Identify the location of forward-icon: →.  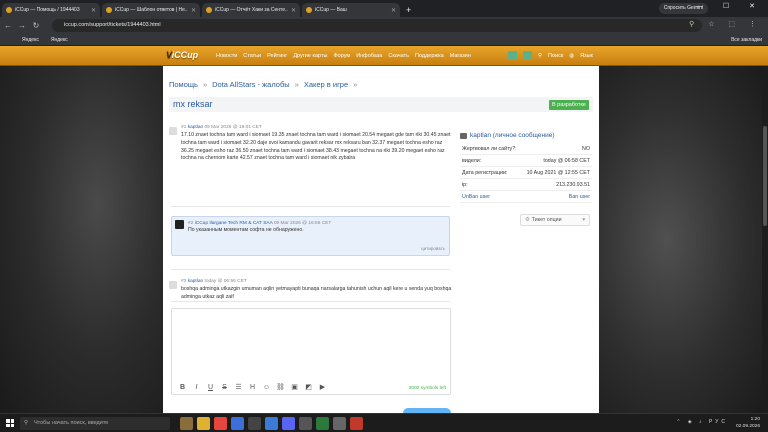
(22, 25).